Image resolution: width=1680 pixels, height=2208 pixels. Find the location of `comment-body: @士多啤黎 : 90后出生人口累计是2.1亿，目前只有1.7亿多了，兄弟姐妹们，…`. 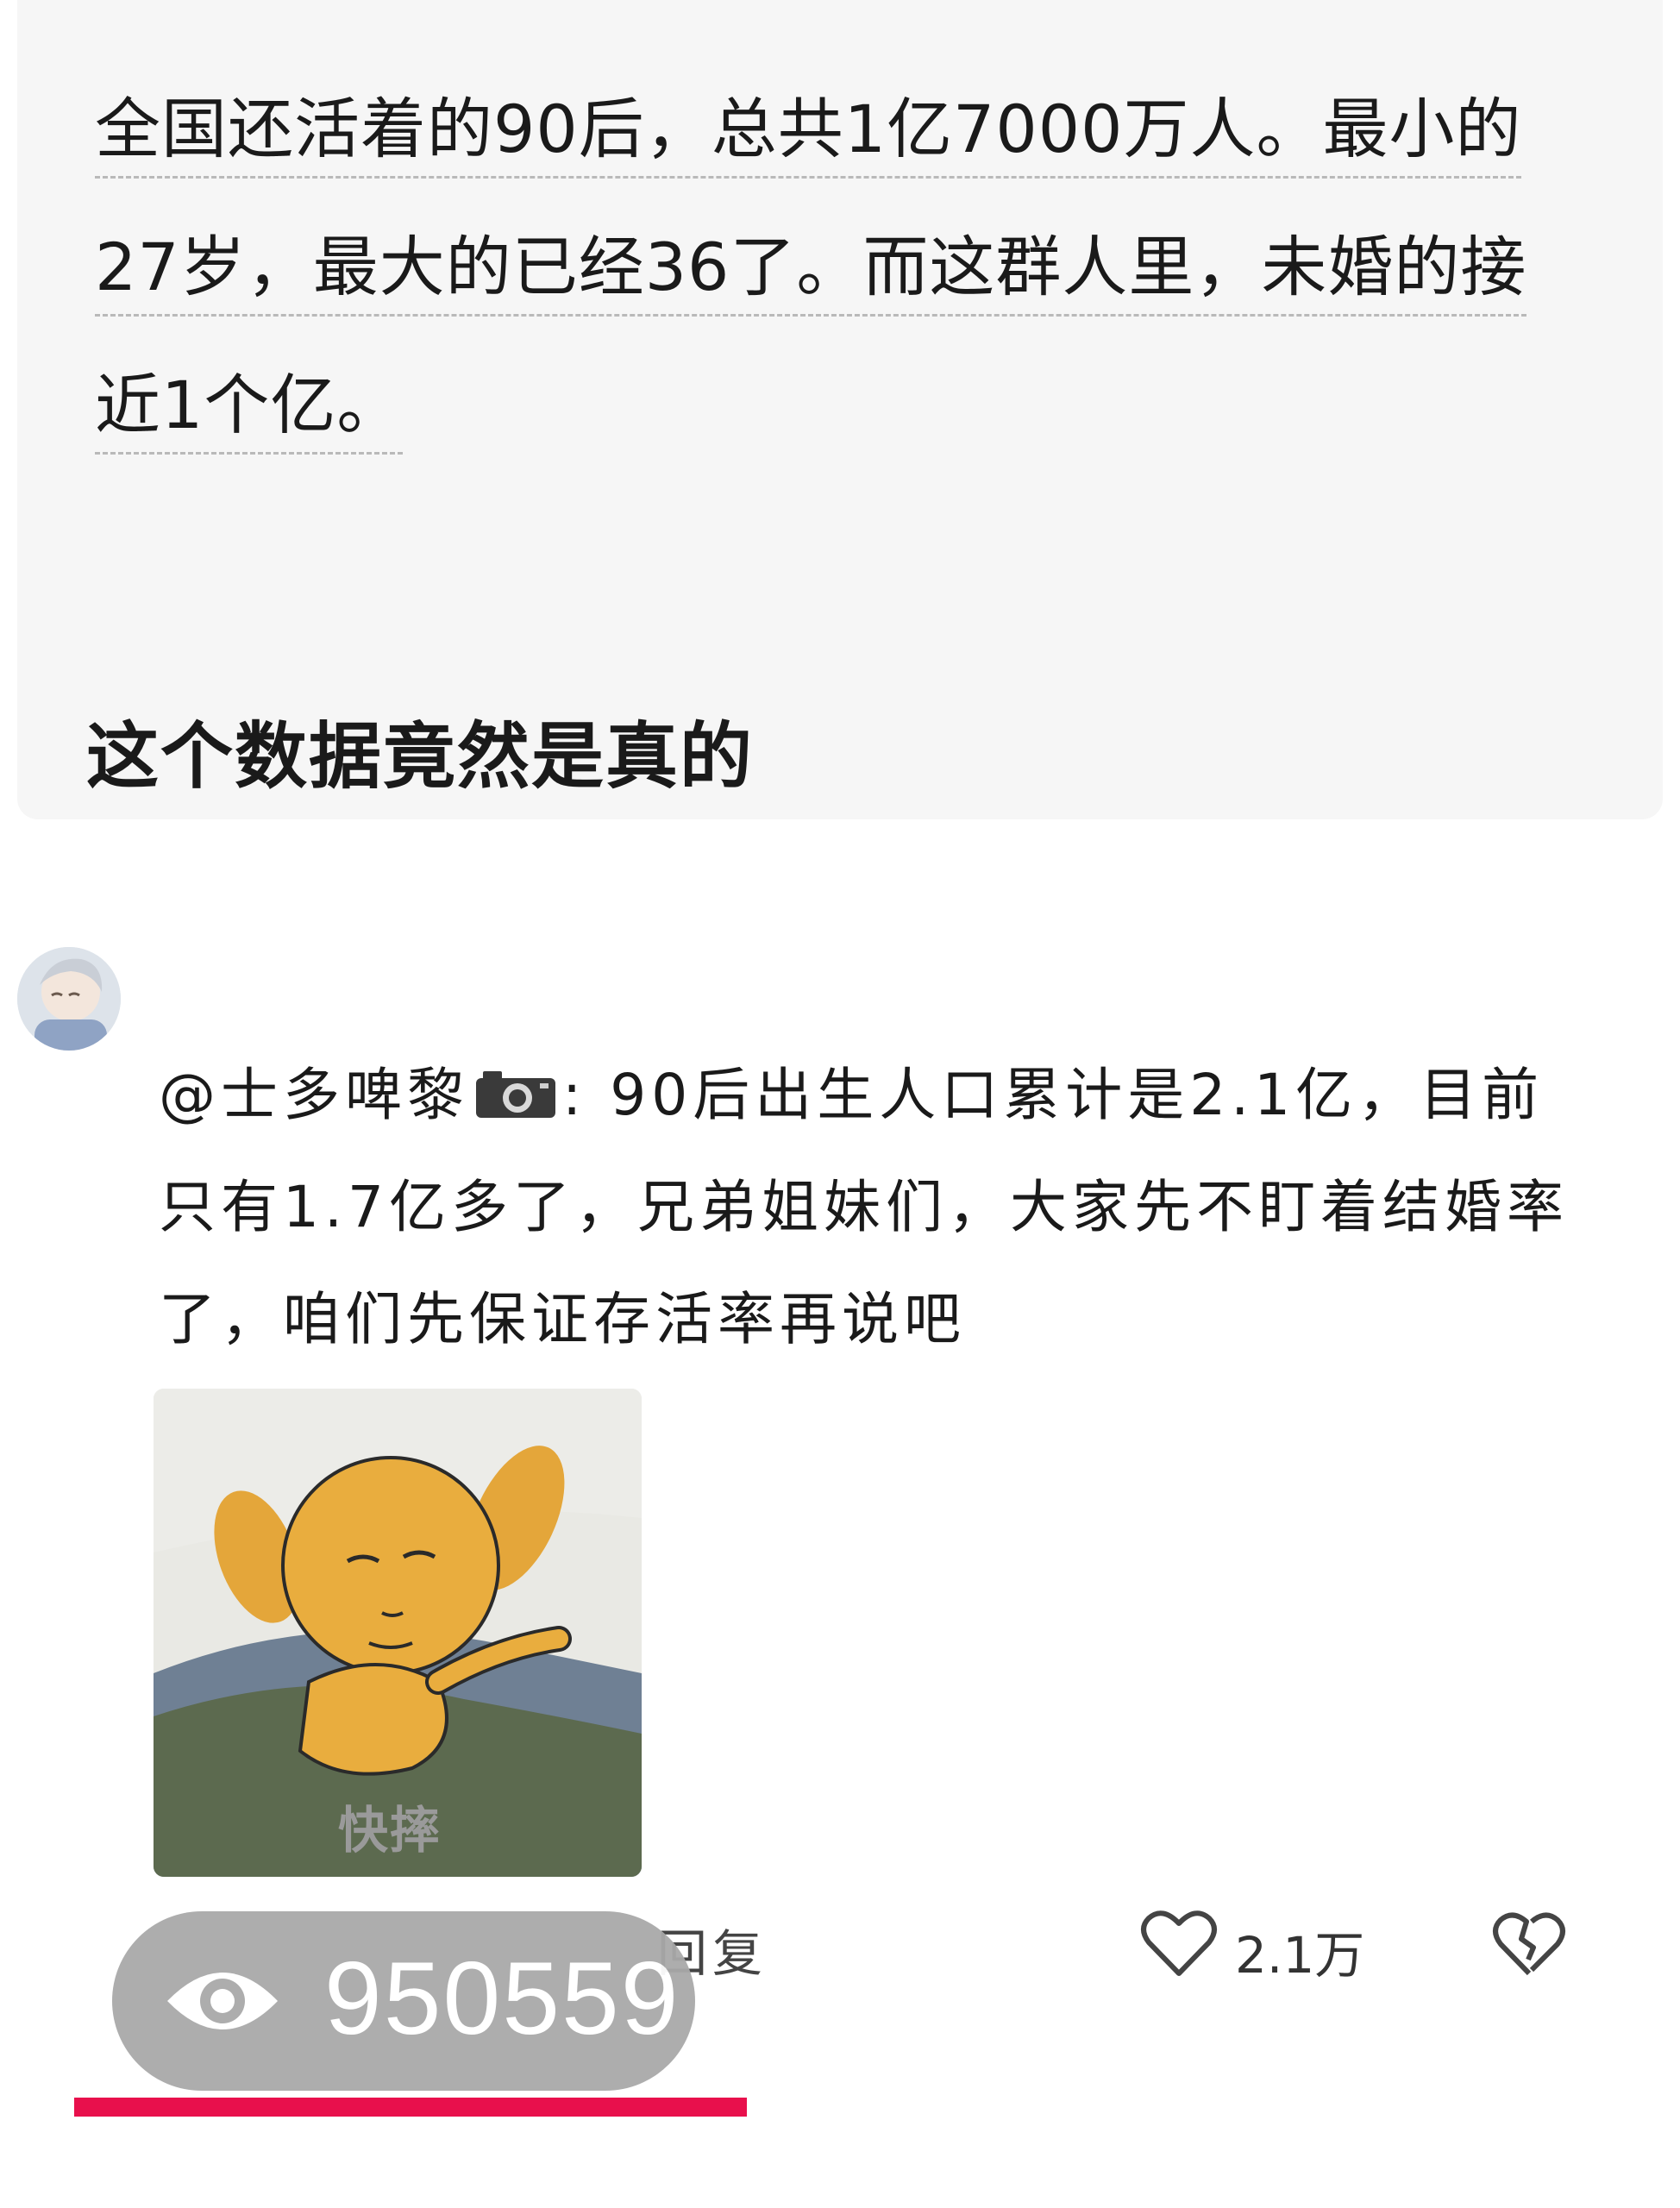

comment-body: @士多啤黎 : 90后出生人口累计是2.1亿，目前只有1.7亿多了，兄弟姐妹们，… is located at coordinates (866, 1207).